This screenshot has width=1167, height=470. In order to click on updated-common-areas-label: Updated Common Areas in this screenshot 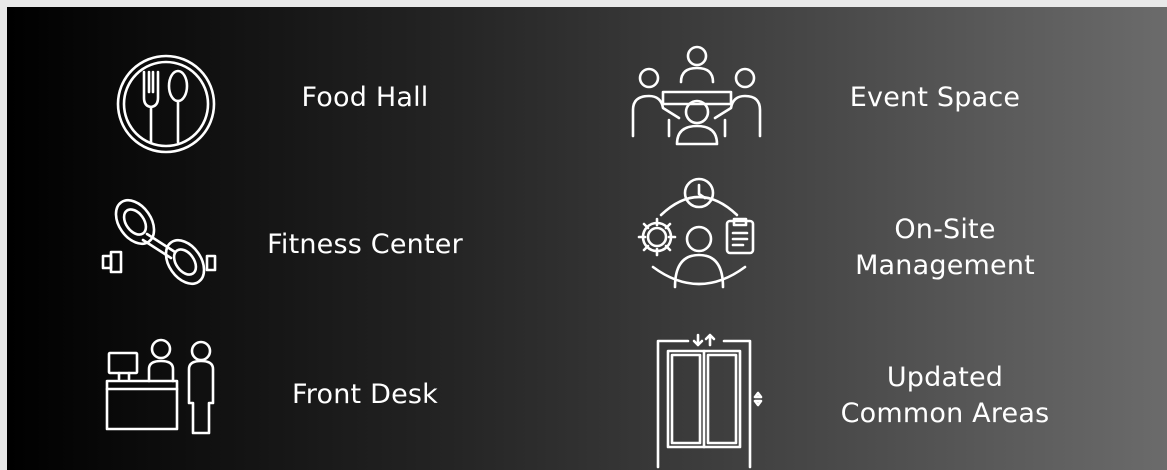, I will do `click(945, 395)`.